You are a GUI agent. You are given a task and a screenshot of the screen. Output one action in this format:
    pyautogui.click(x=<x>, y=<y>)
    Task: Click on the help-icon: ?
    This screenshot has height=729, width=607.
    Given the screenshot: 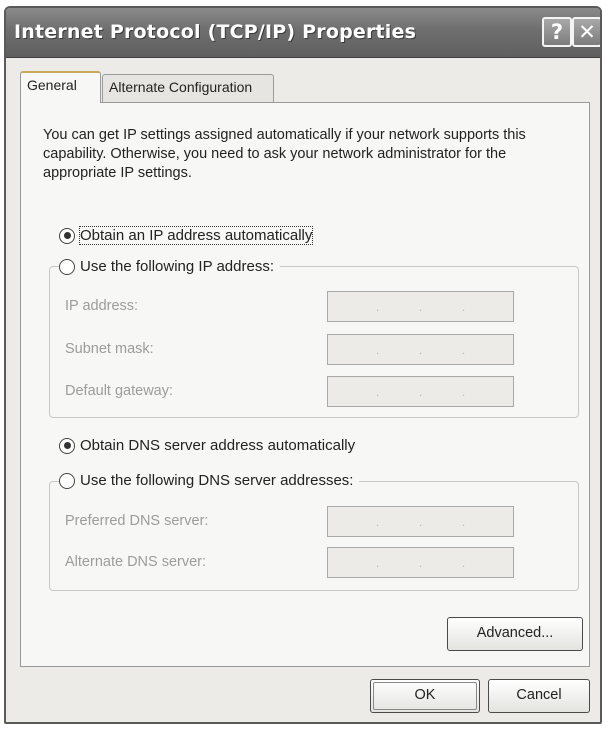 What is the action you would take?
    pyautogui.click(x=557, y=32)
    